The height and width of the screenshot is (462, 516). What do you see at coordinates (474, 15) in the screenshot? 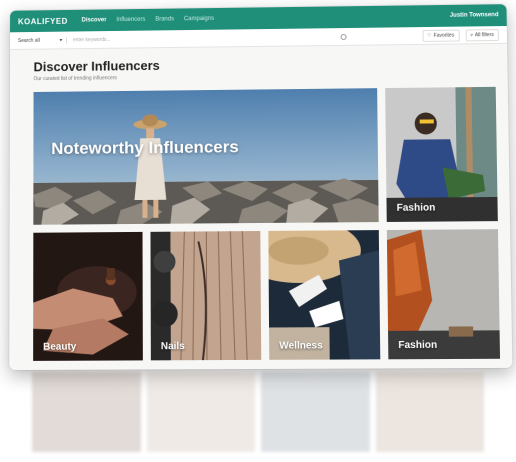
I see `user-menu: Justin Townsend` at bounding box center [474, 15].